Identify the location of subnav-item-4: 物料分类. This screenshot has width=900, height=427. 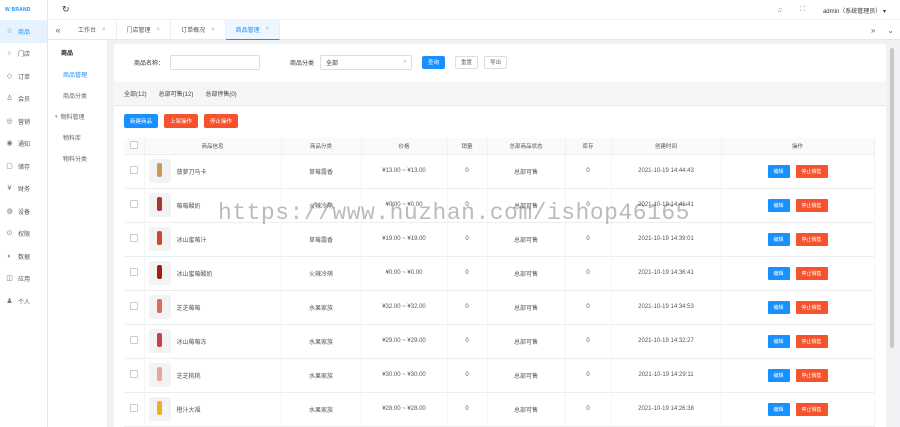
(77, 158).